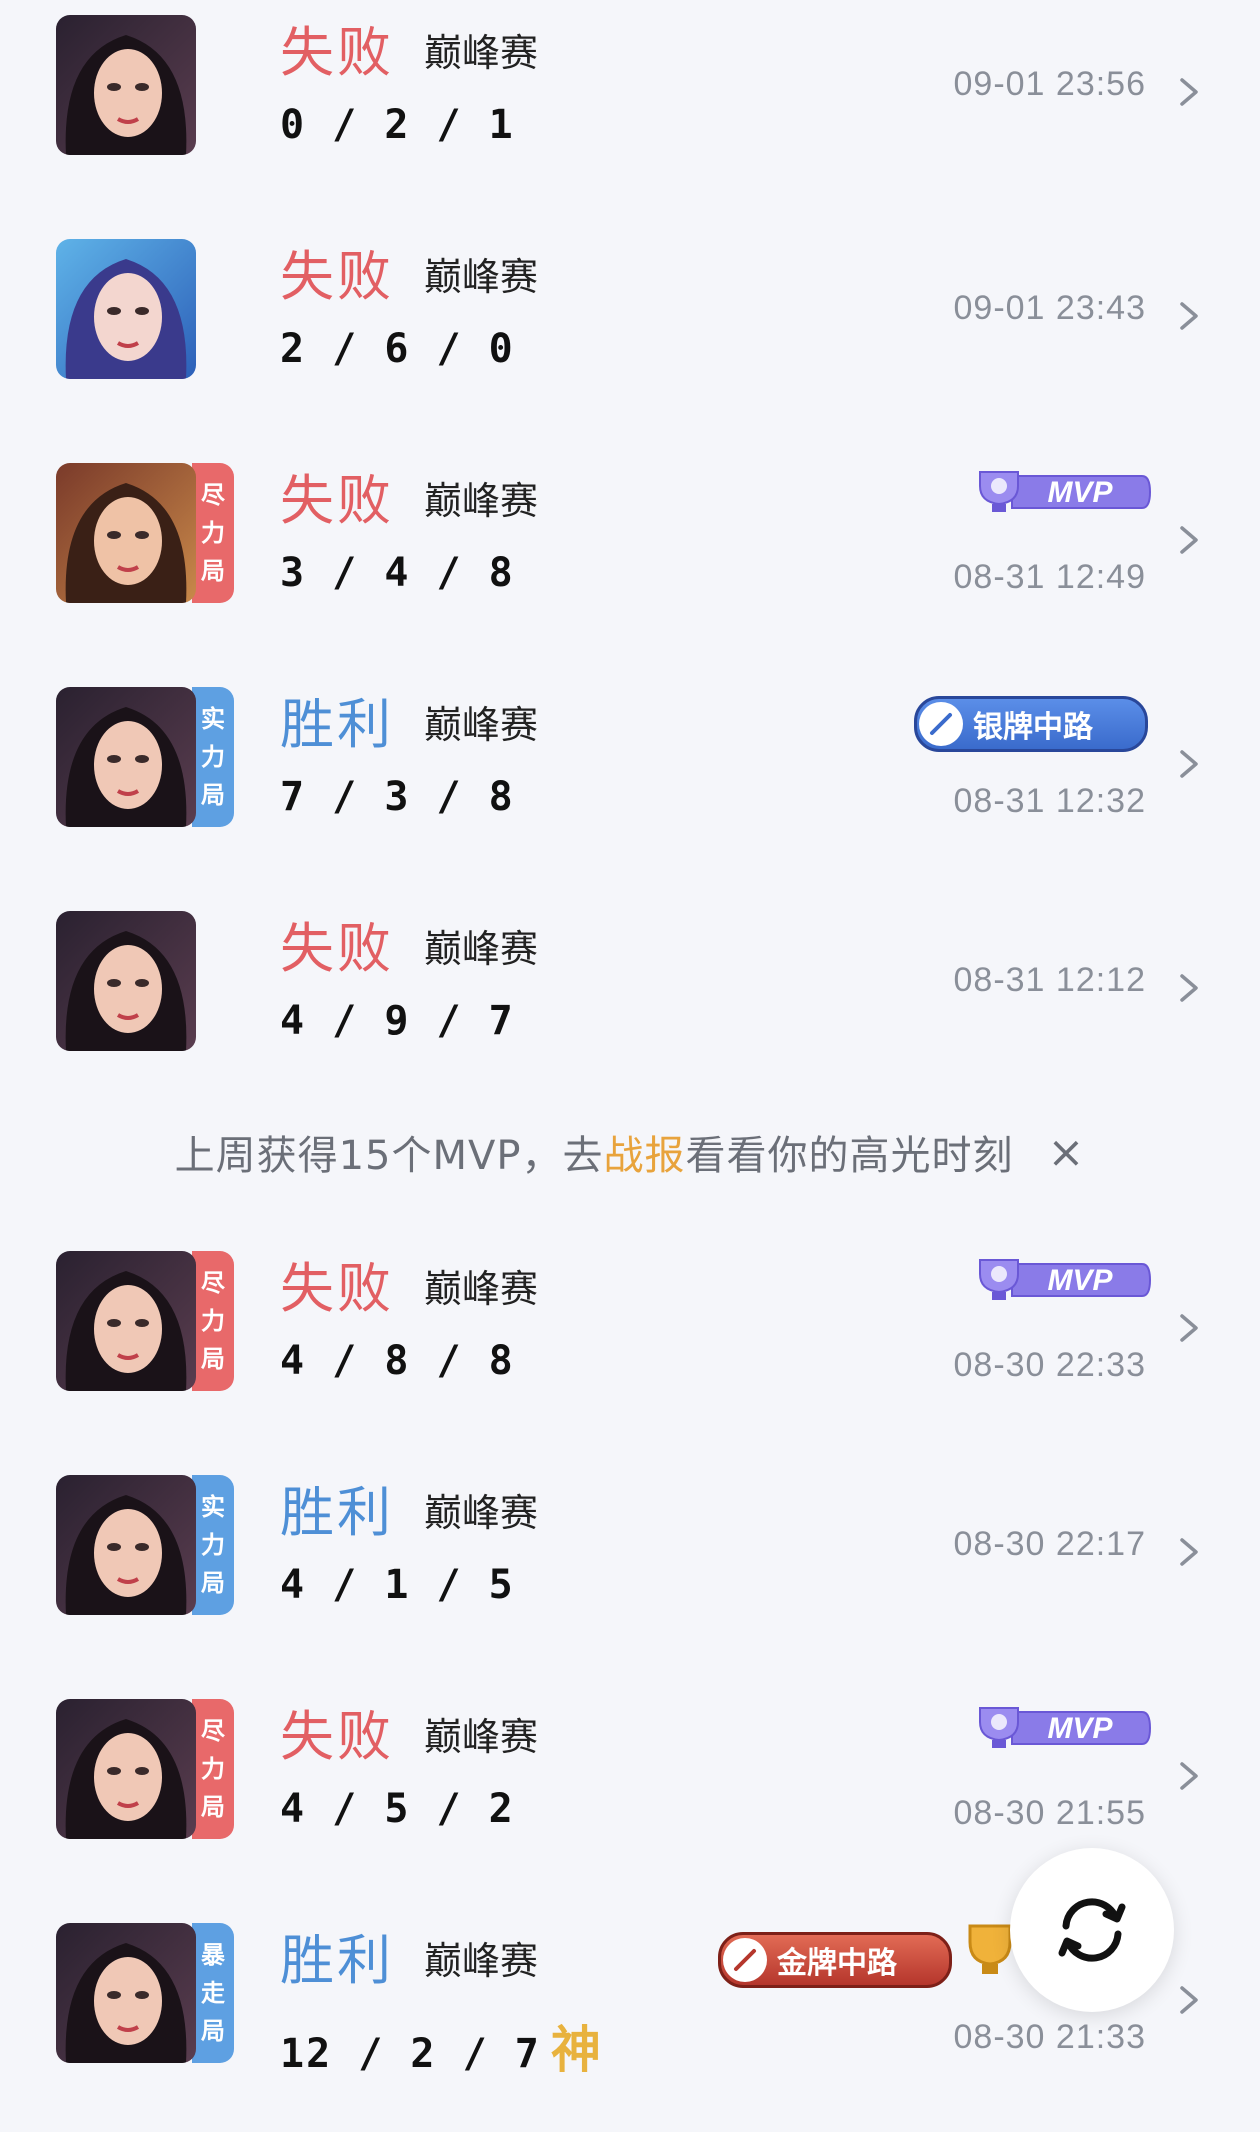 Image resolution: width=1260 pixels, height=2132 pixels. What do you see at coordinates (1049, 1544) in the screenshot?
I see `match-time: 08-30 22:17` at bounding box center [1049, 1544].